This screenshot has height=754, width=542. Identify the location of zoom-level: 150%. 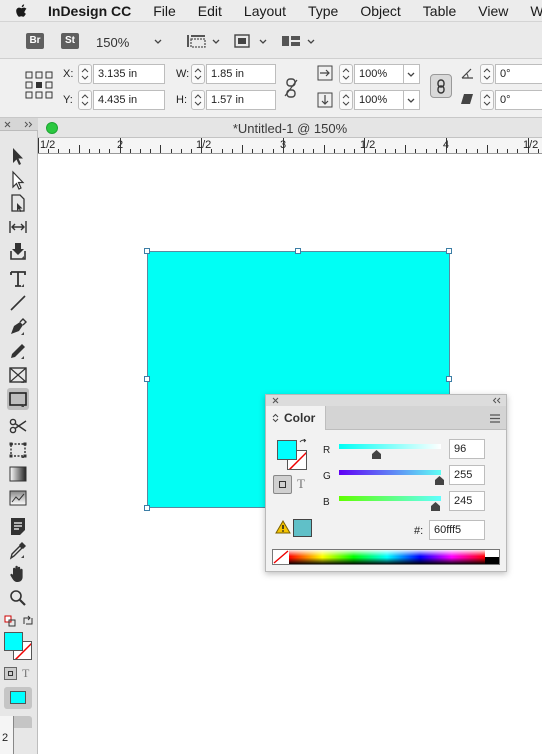
(112, 42).